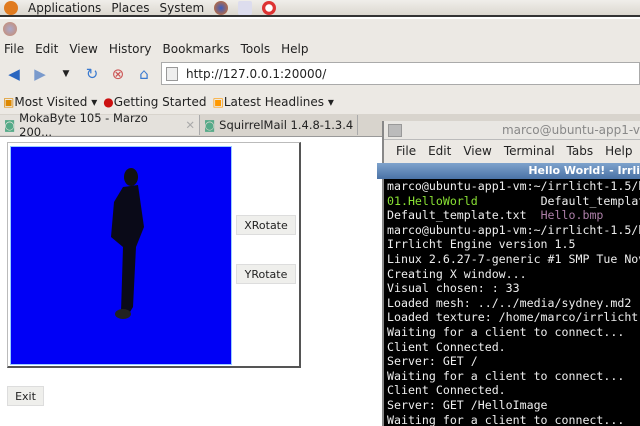 This screenshot has width=640, height=426. Describe the element at coordinates (395, 130) in the screenshot. I see `terminal-icon` at that location.